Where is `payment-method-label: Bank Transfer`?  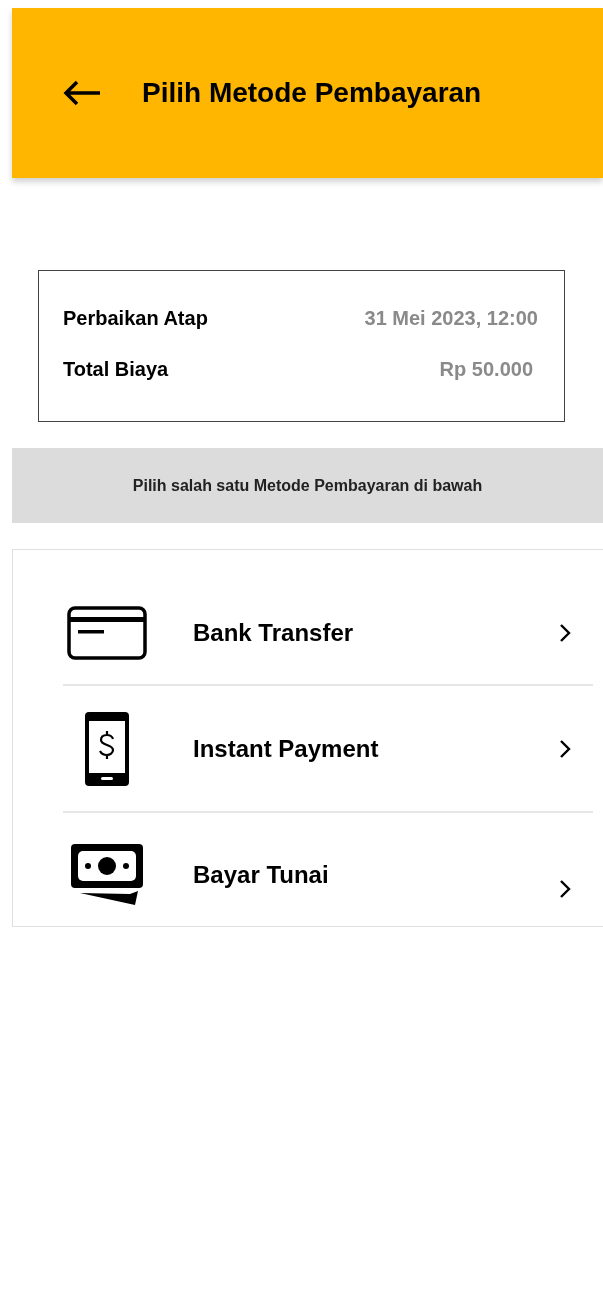
payment-method-label: Bank Transfer is located at coordinates (274, 633).